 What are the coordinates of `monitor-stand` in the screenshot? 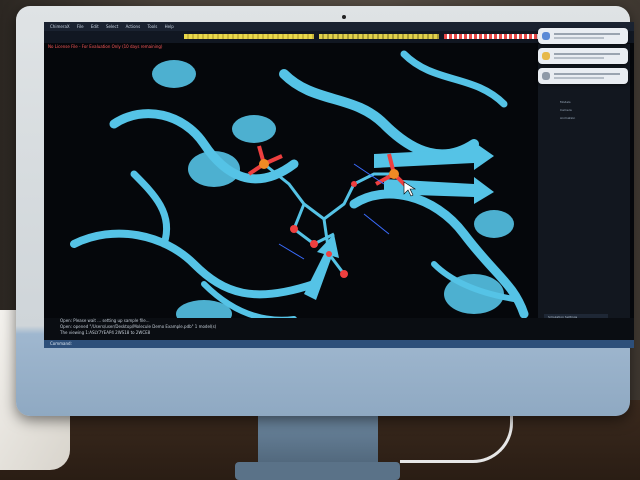 It's located at (318, 440).